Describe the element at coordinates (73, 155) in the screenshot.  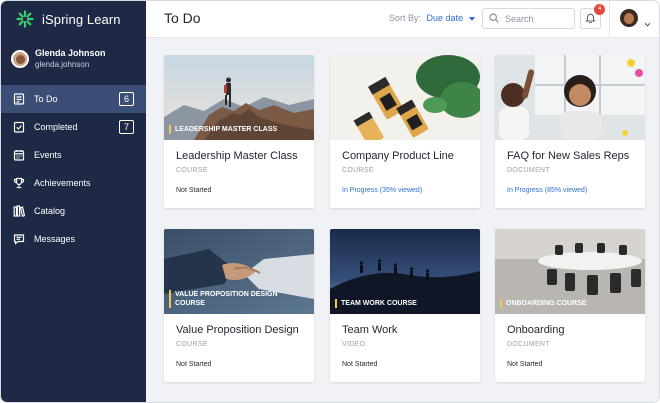
I see `sidebar-item-events: Events` at that location.